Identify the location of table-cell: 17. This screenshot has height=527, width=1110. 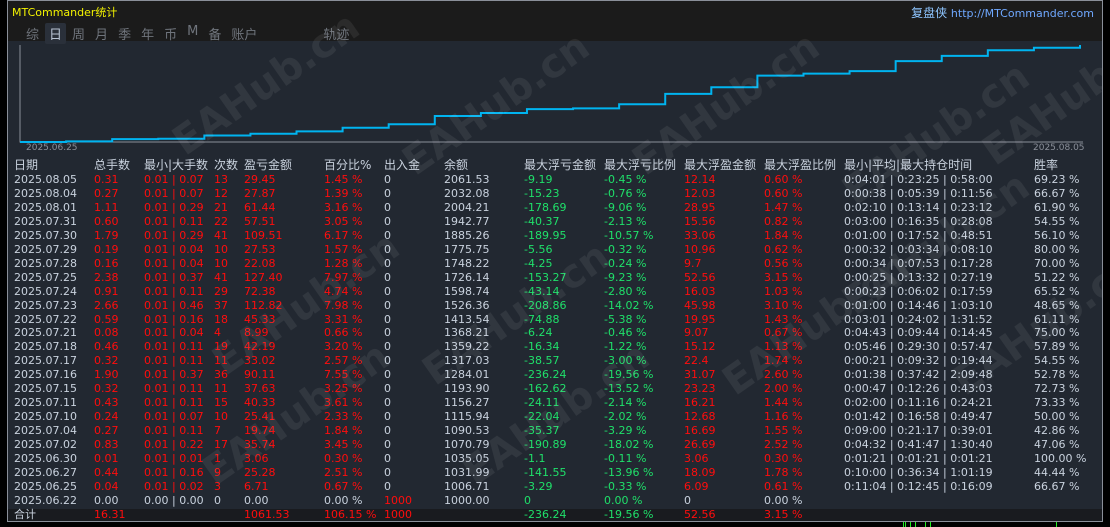
(221, 445).